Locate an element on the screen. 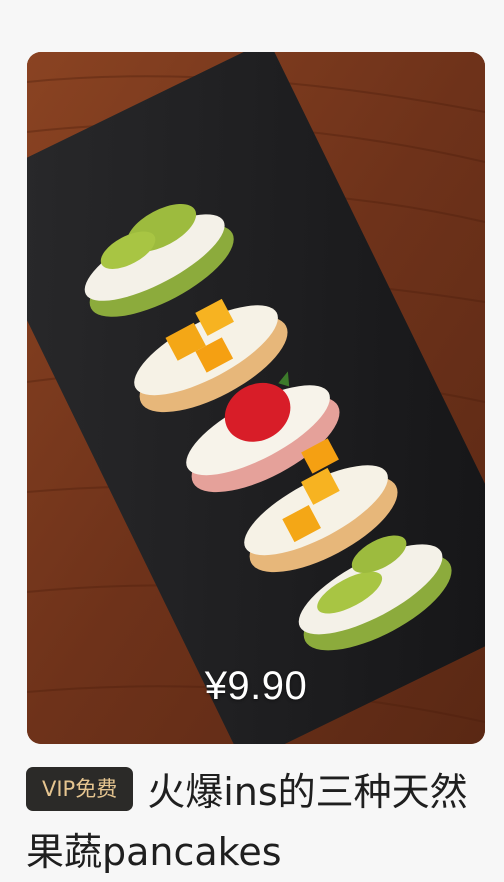 Image resolution: width=504 pixels, height=882 pixels. product-title-block: VIP免费 火爆ins的三种天然果蔬pancakes is located at coordinates (257, 822).